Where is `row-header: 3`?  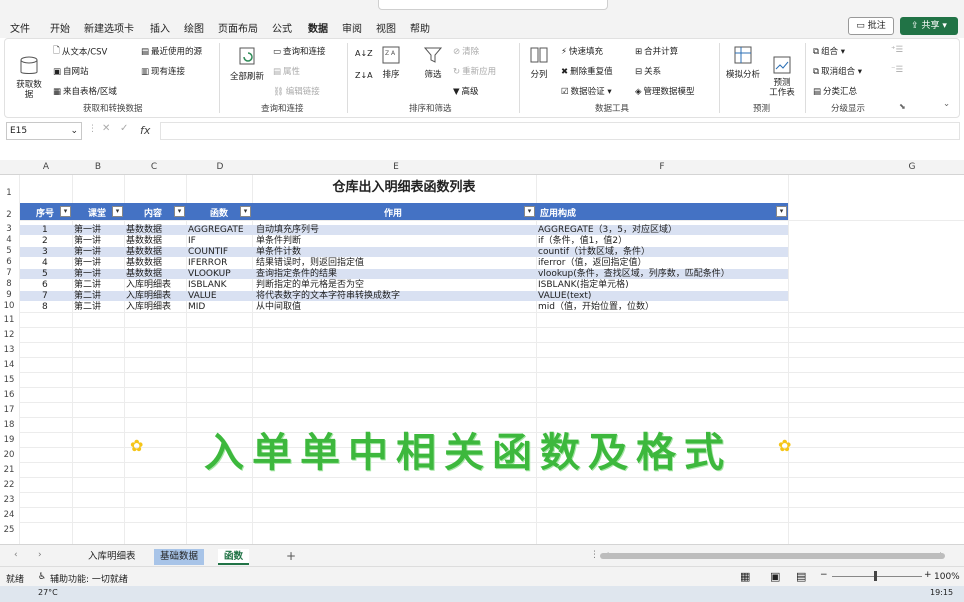
row-header: 3 is located at coordinates (9, 229).